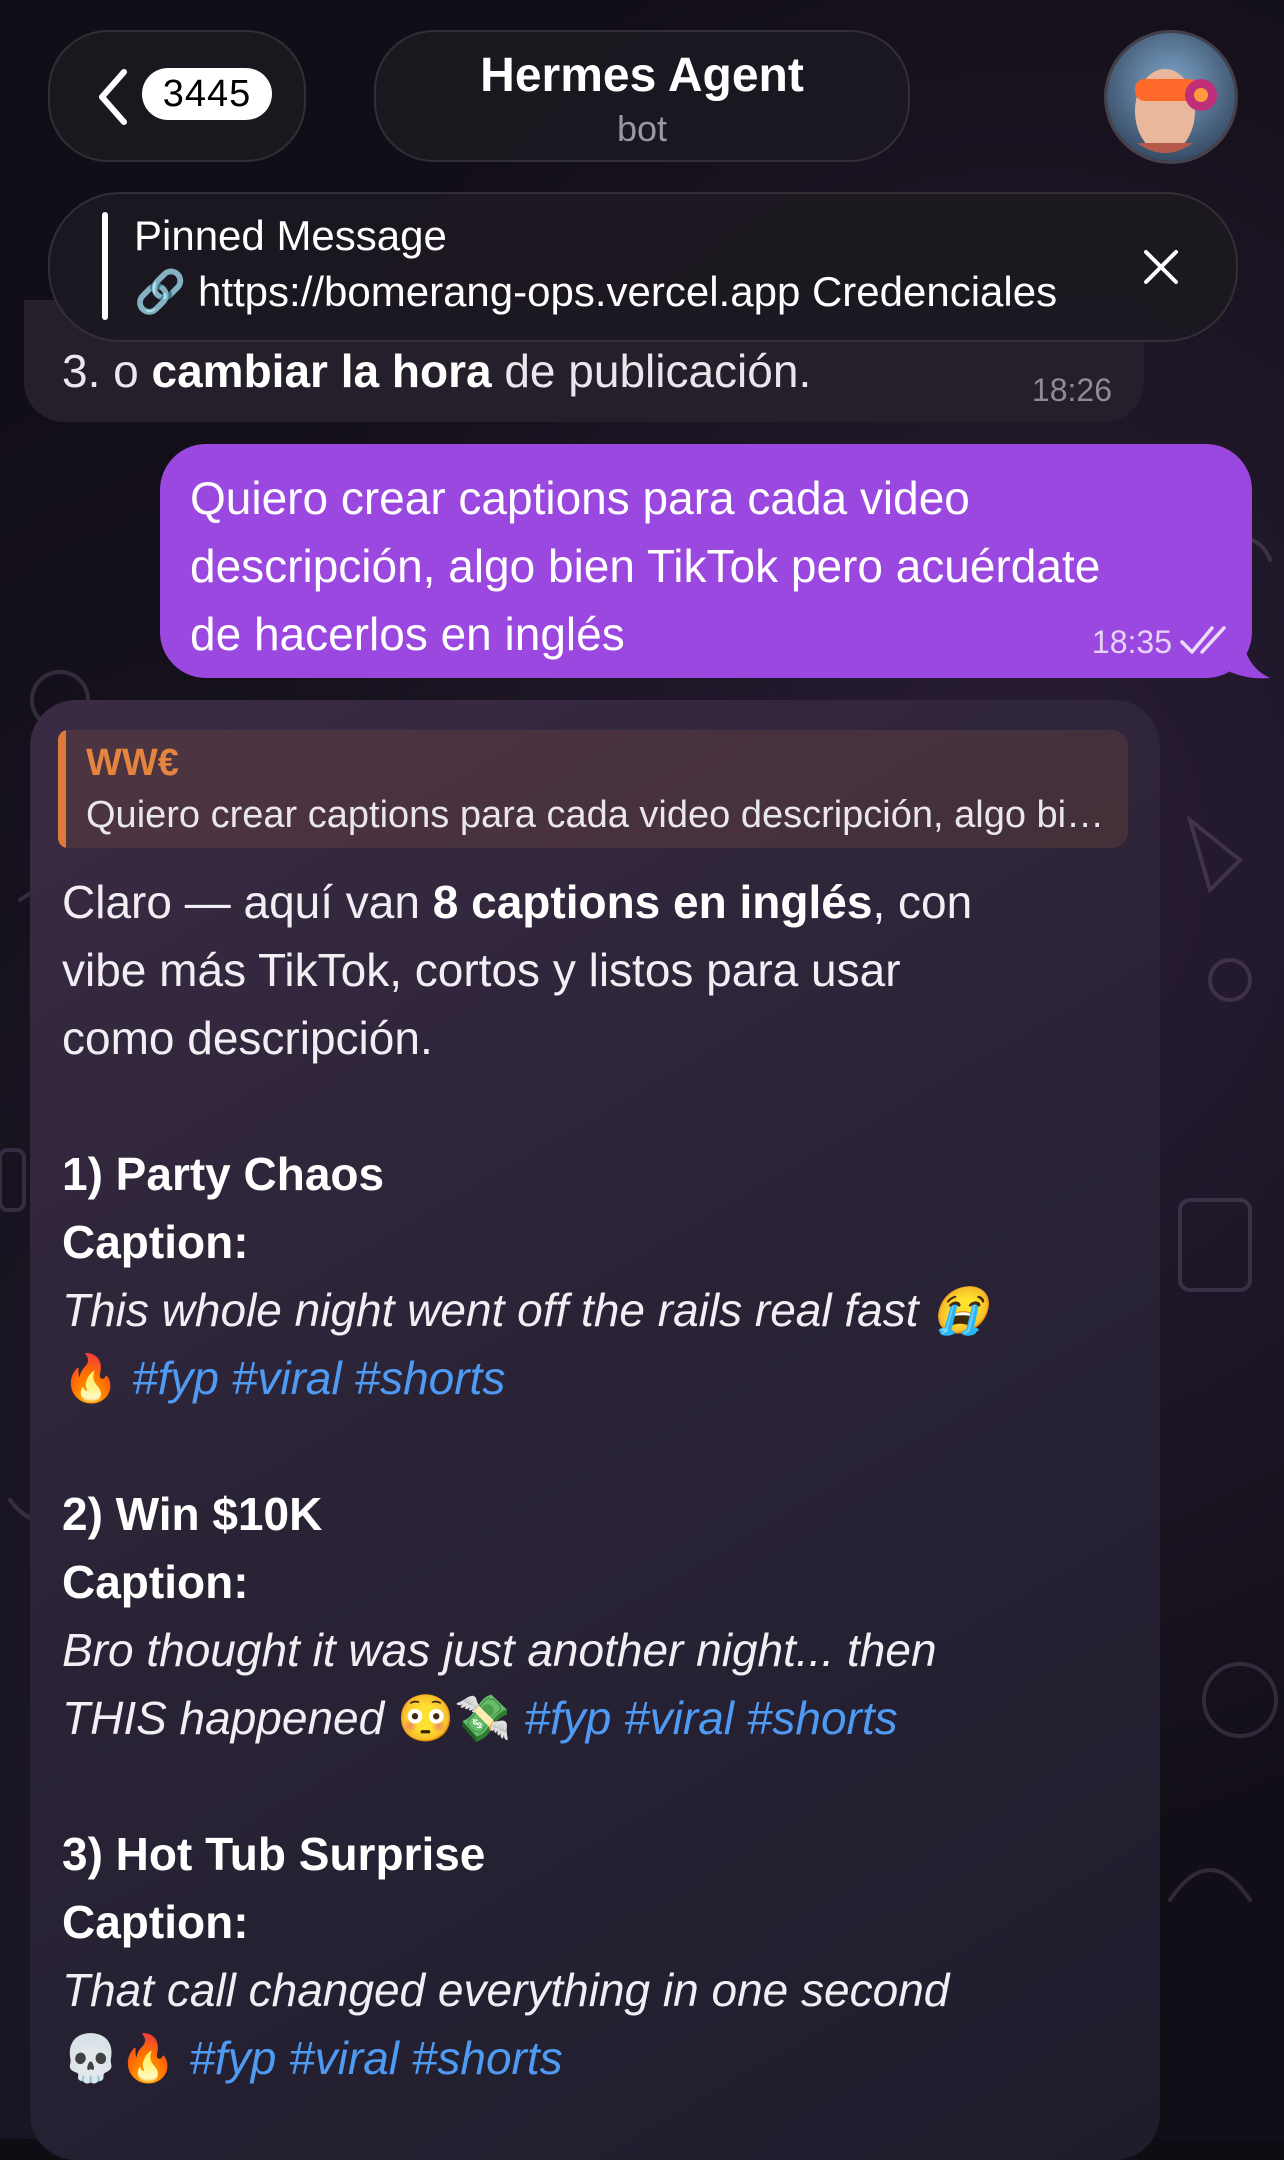  I want to click on double-check-icon, so click(1203, 640).